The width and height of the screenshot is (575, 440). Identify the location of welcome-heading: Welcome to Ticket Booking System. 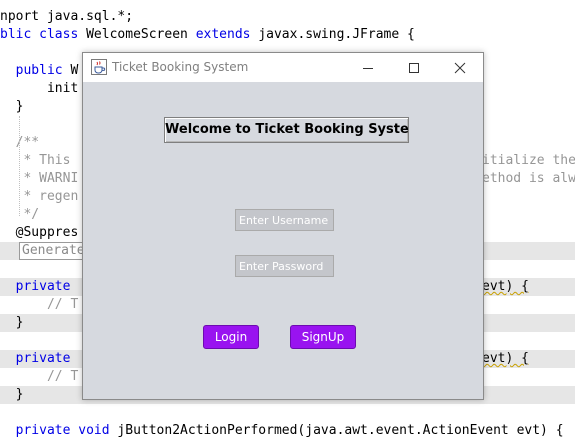
(286, 130).